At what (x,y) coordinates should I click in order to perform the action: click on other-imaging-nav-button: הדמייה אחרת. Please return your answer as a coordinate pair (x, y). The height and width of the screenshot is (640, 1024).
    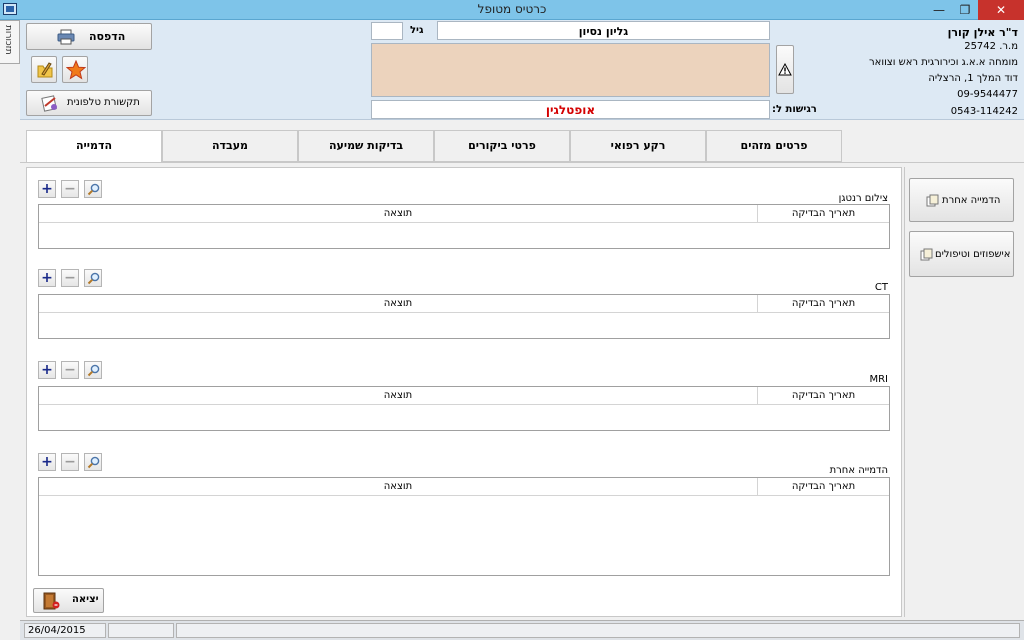
    Looking at the image, I should click on (961, 200).